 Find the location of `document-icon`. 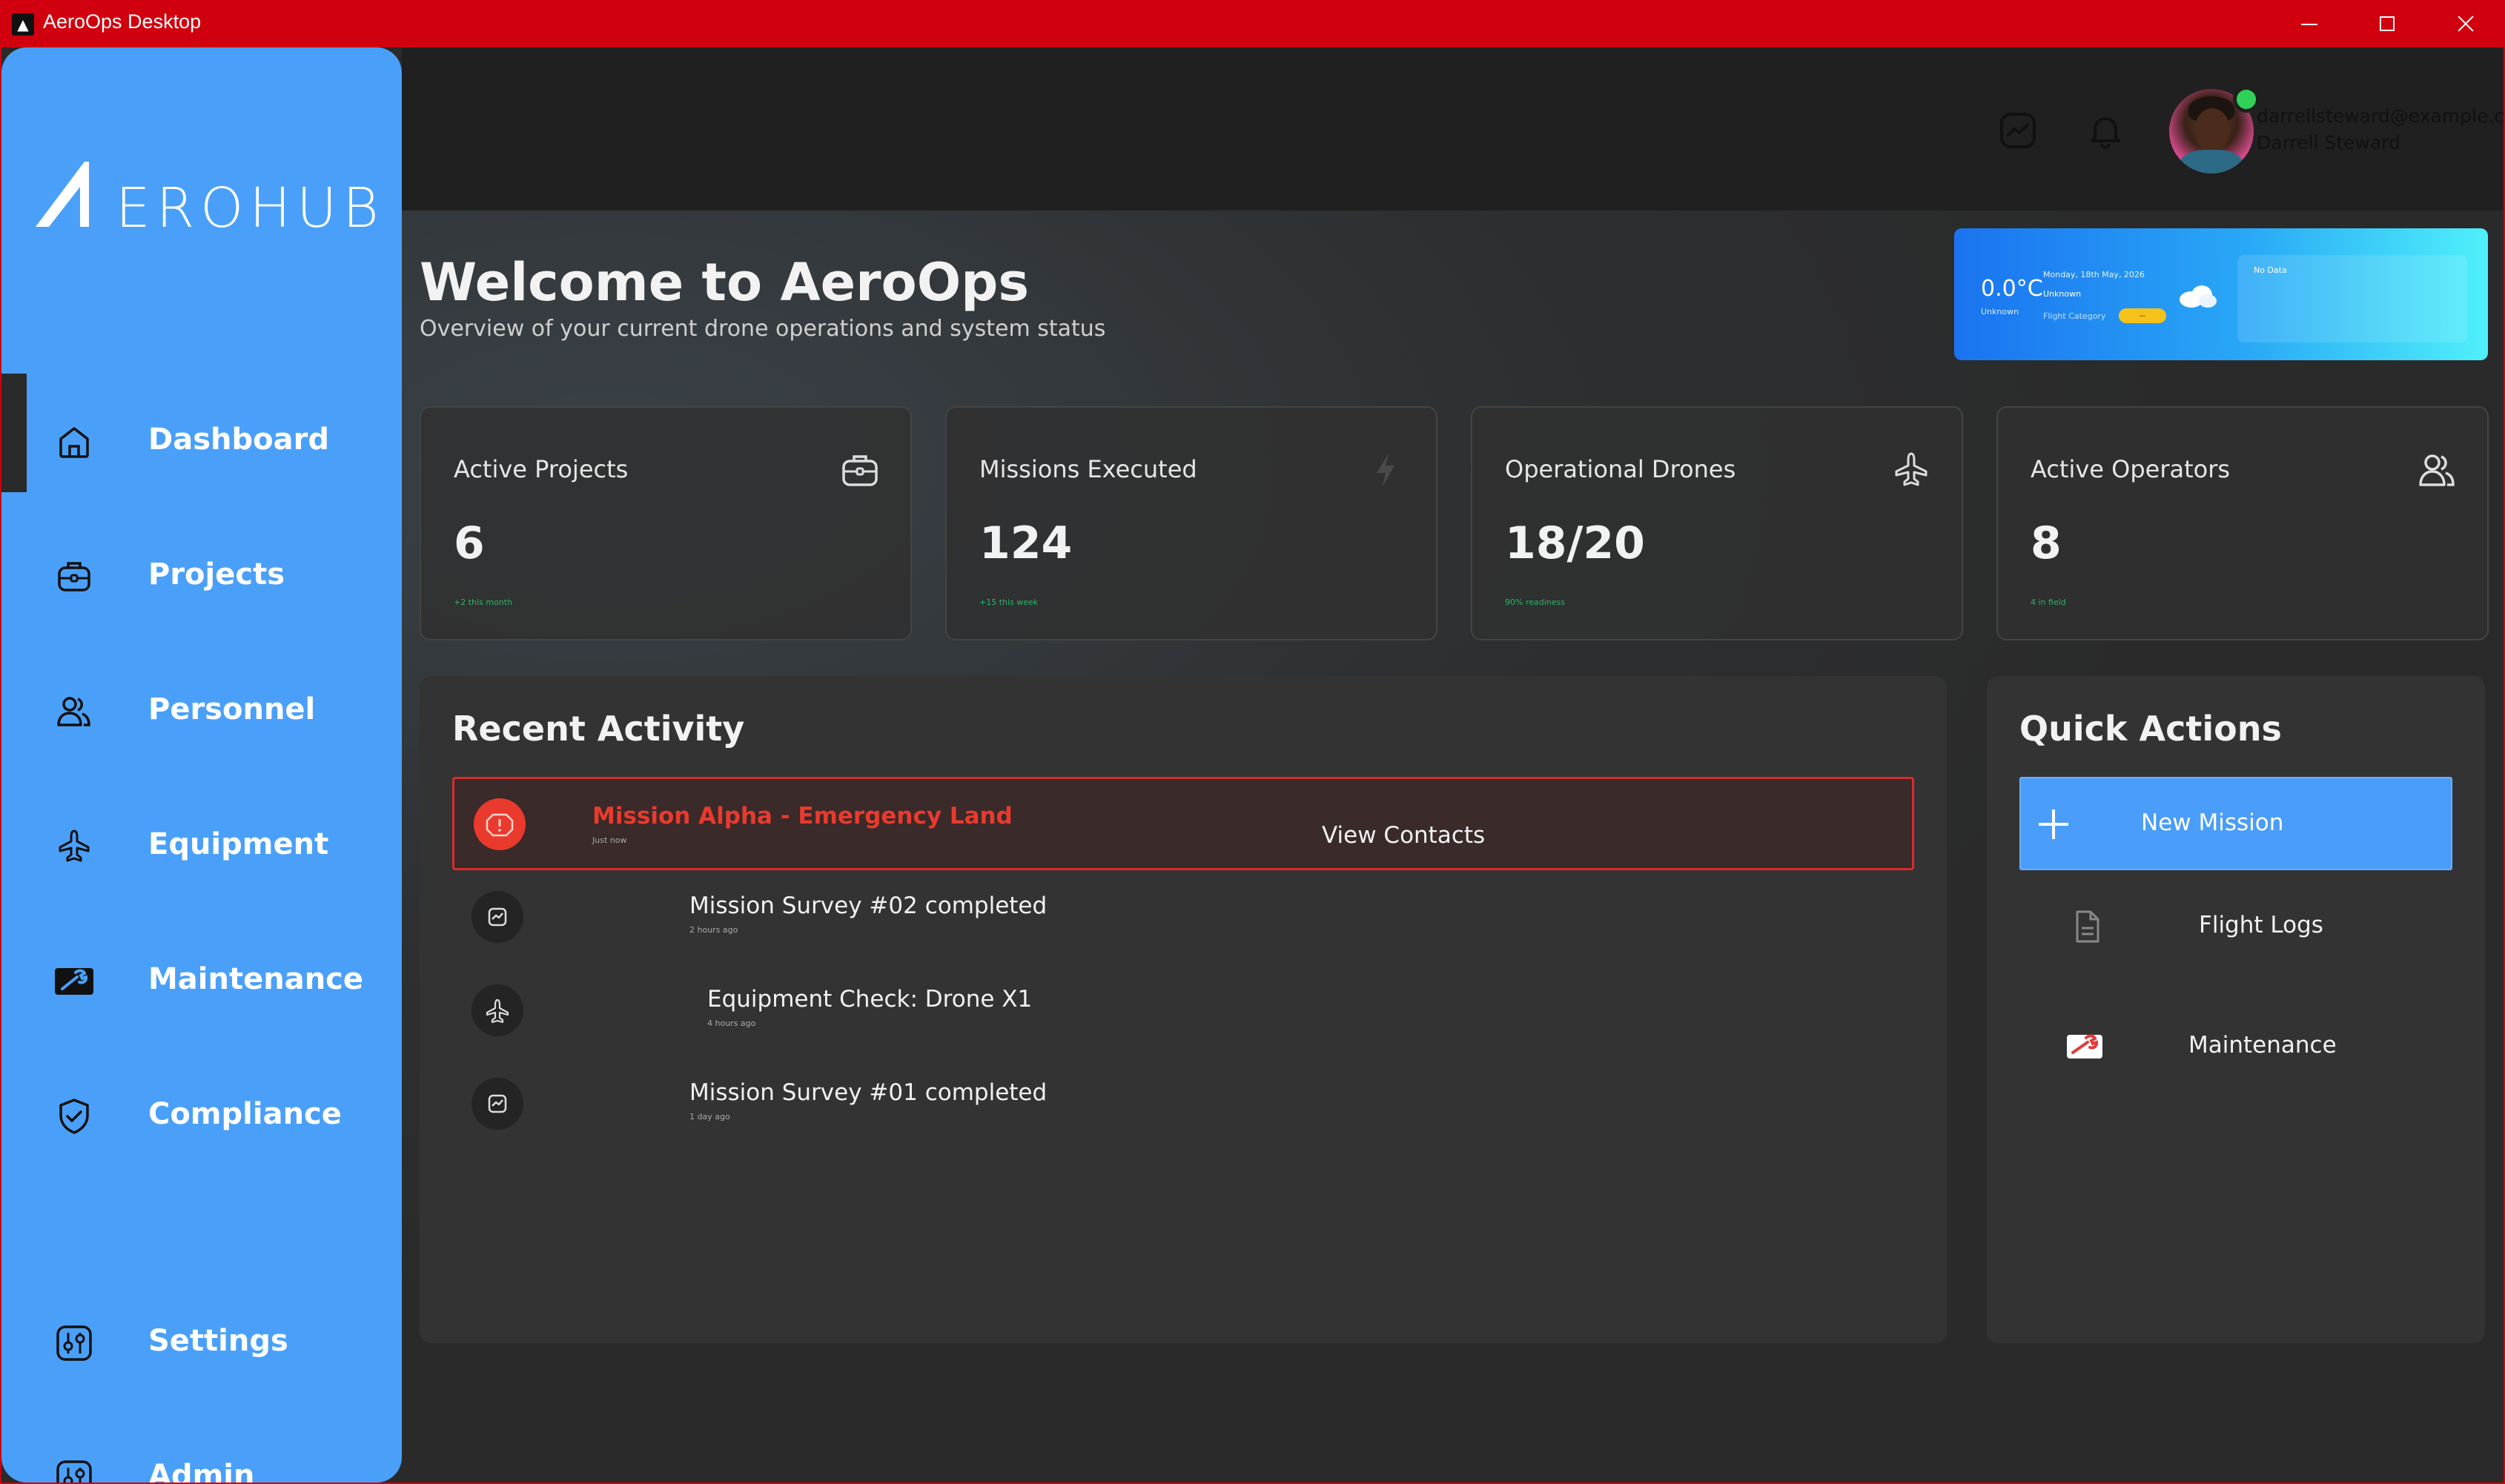

document-icon is located at coordinates (2087, 926).